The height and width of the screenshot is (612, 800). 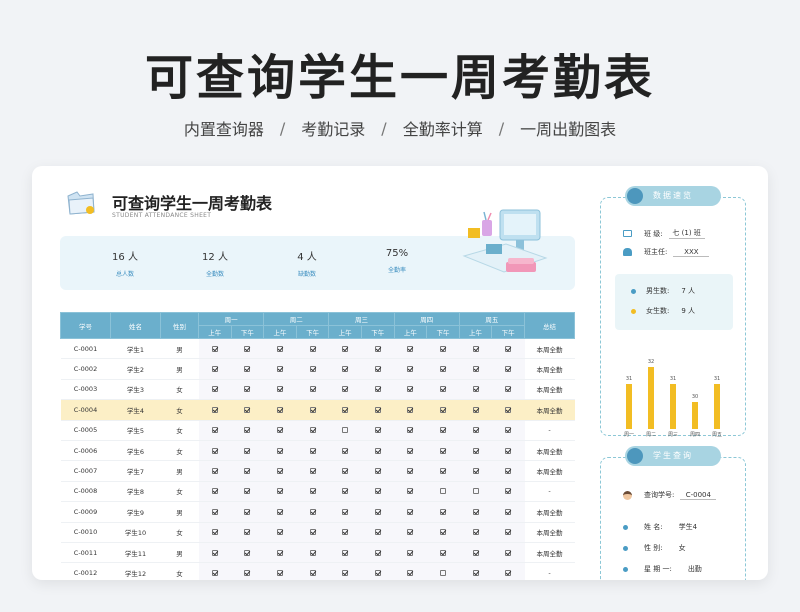 What do you see at coordinates (698, 495) in the screenshot?
I see `query-id-input: C-0004` at bounding box center [698, 495].